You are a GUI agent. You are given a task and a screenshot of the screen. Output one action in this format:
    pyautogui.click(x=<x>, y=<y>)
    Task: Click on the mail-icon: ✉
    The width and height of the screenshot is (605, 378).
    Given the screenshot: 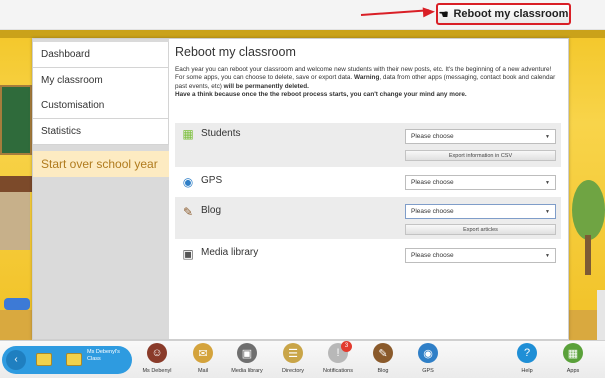 What is the action you would take?
    pyautogui.click(x=203, y=353)
    